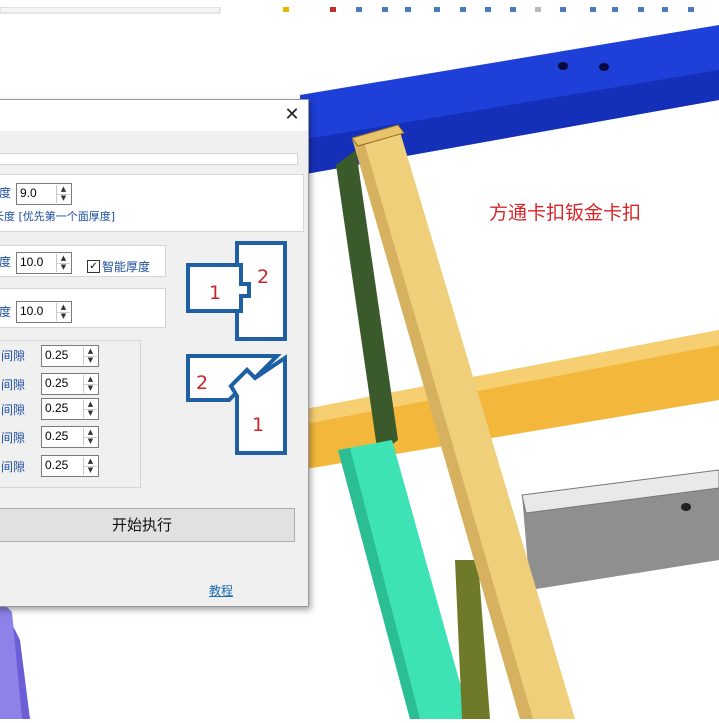  I want to click on toolbar-icons, so click(347, 10).